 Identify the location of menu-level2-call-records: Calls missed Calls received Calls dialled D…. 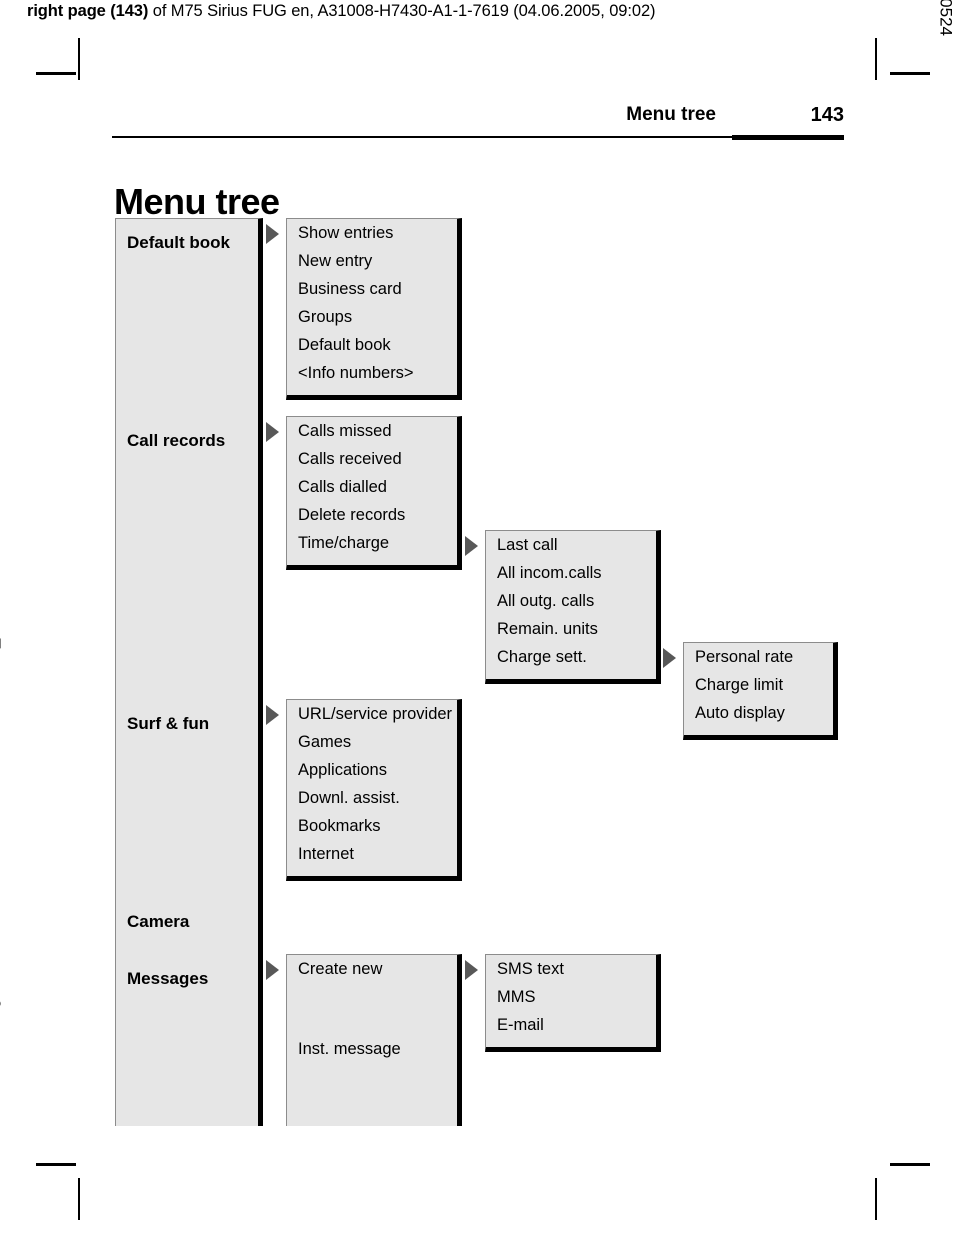
(374, 493).